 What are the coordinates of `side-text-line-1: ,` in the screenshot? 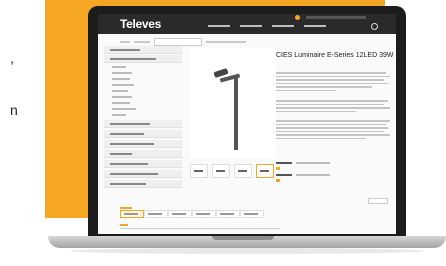 It's located at (12, 58).